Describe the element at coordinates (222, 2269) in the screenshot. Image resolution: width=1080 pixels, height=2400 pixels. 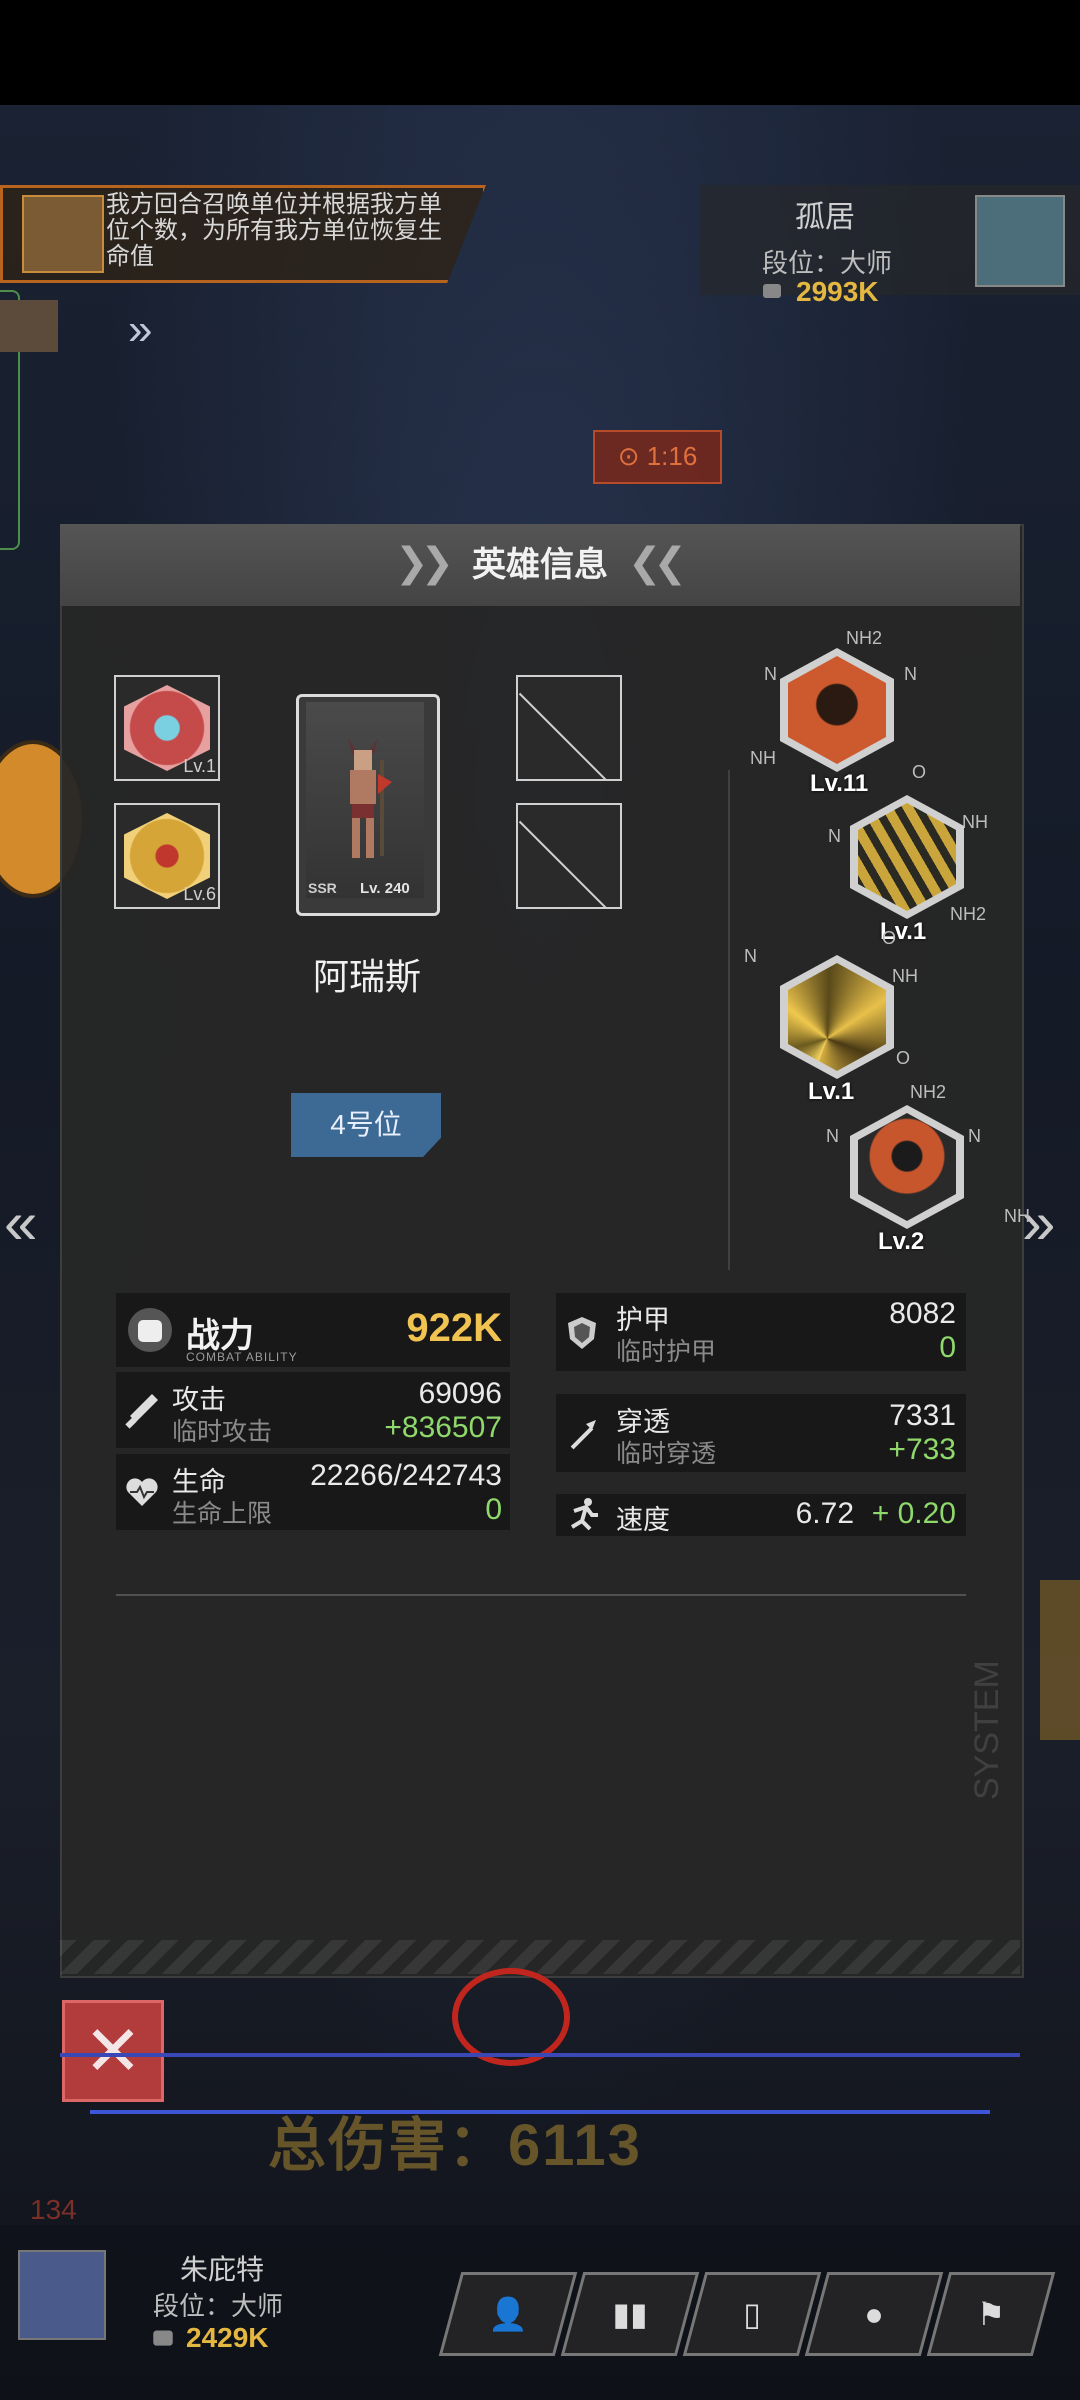
I see `player-name: 朱庇特` at that location.